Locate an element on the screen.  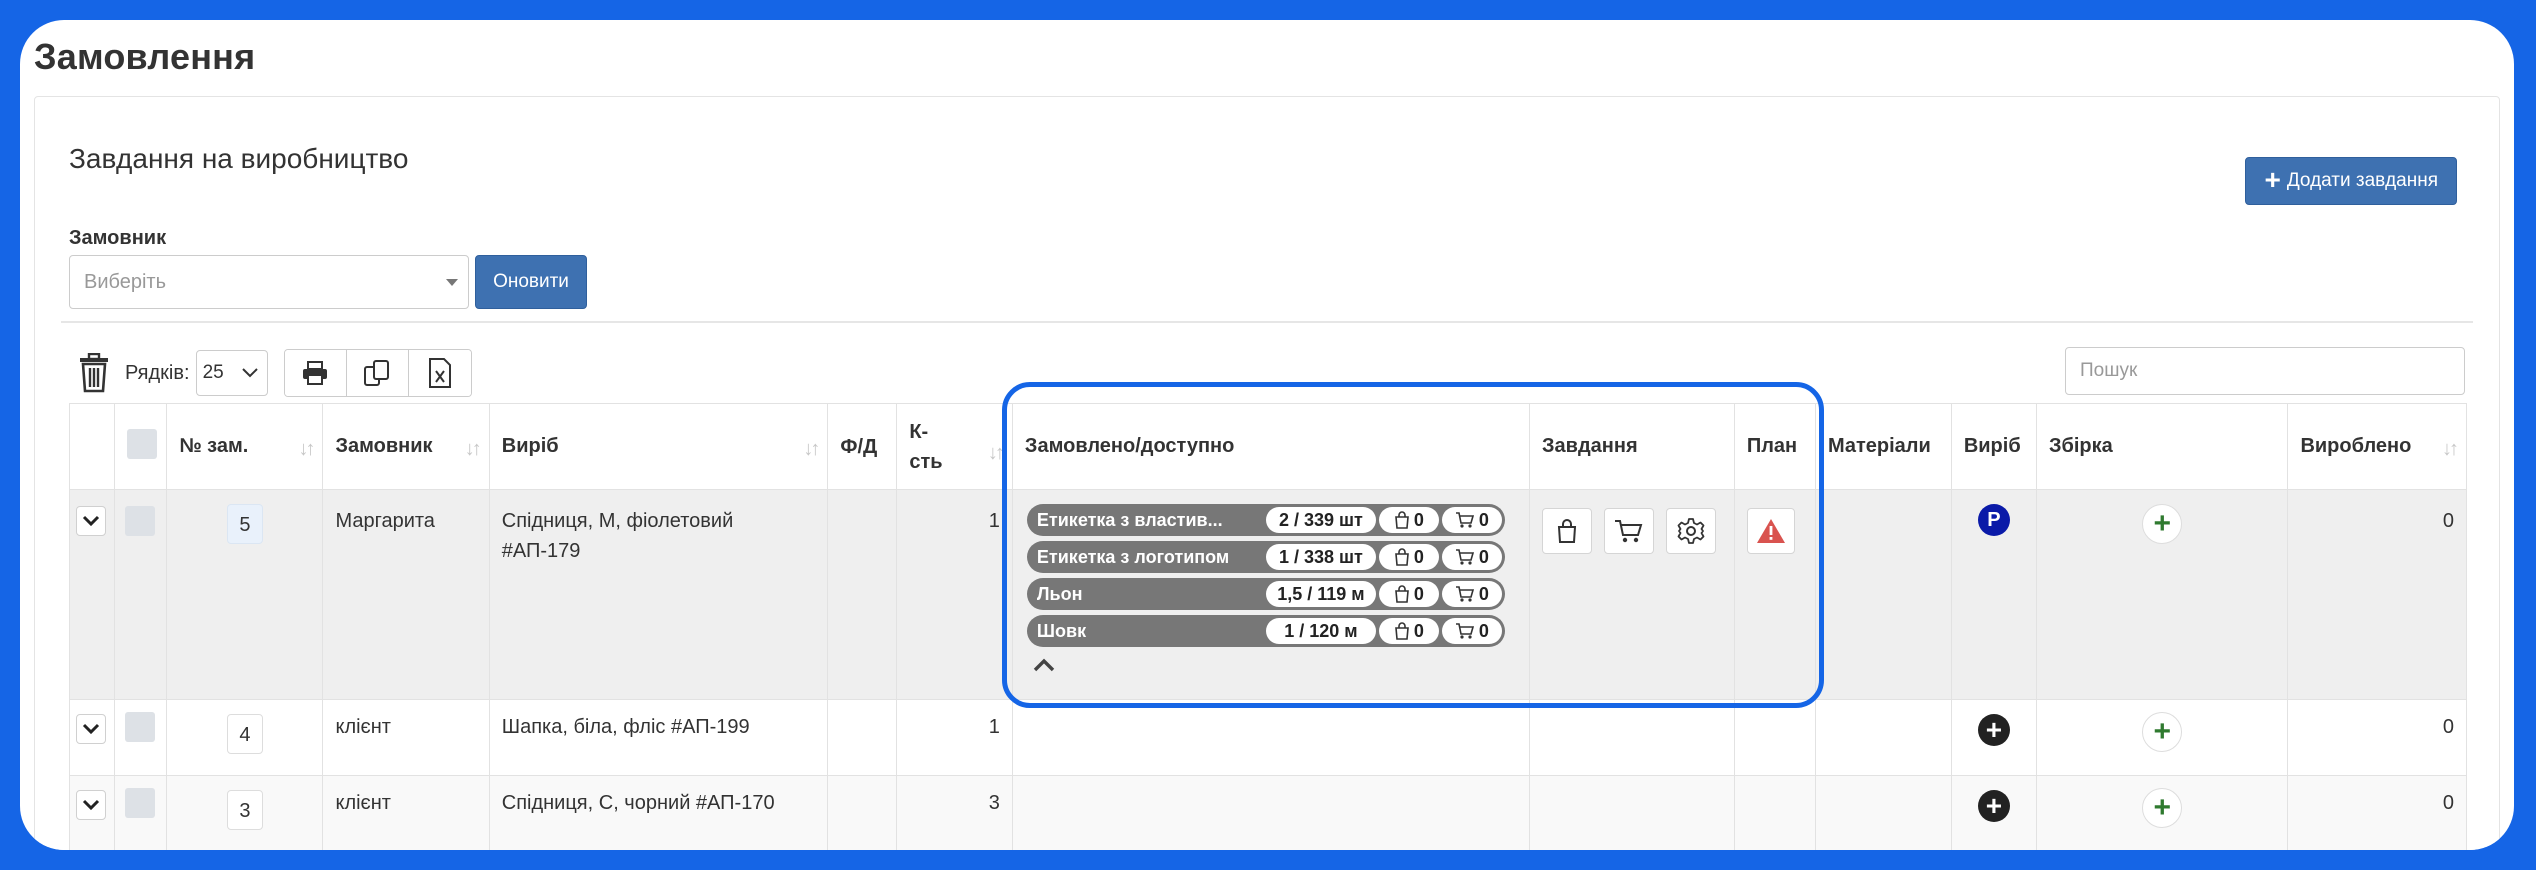
product-status-cell: + is located at coordinates (1993, 737).